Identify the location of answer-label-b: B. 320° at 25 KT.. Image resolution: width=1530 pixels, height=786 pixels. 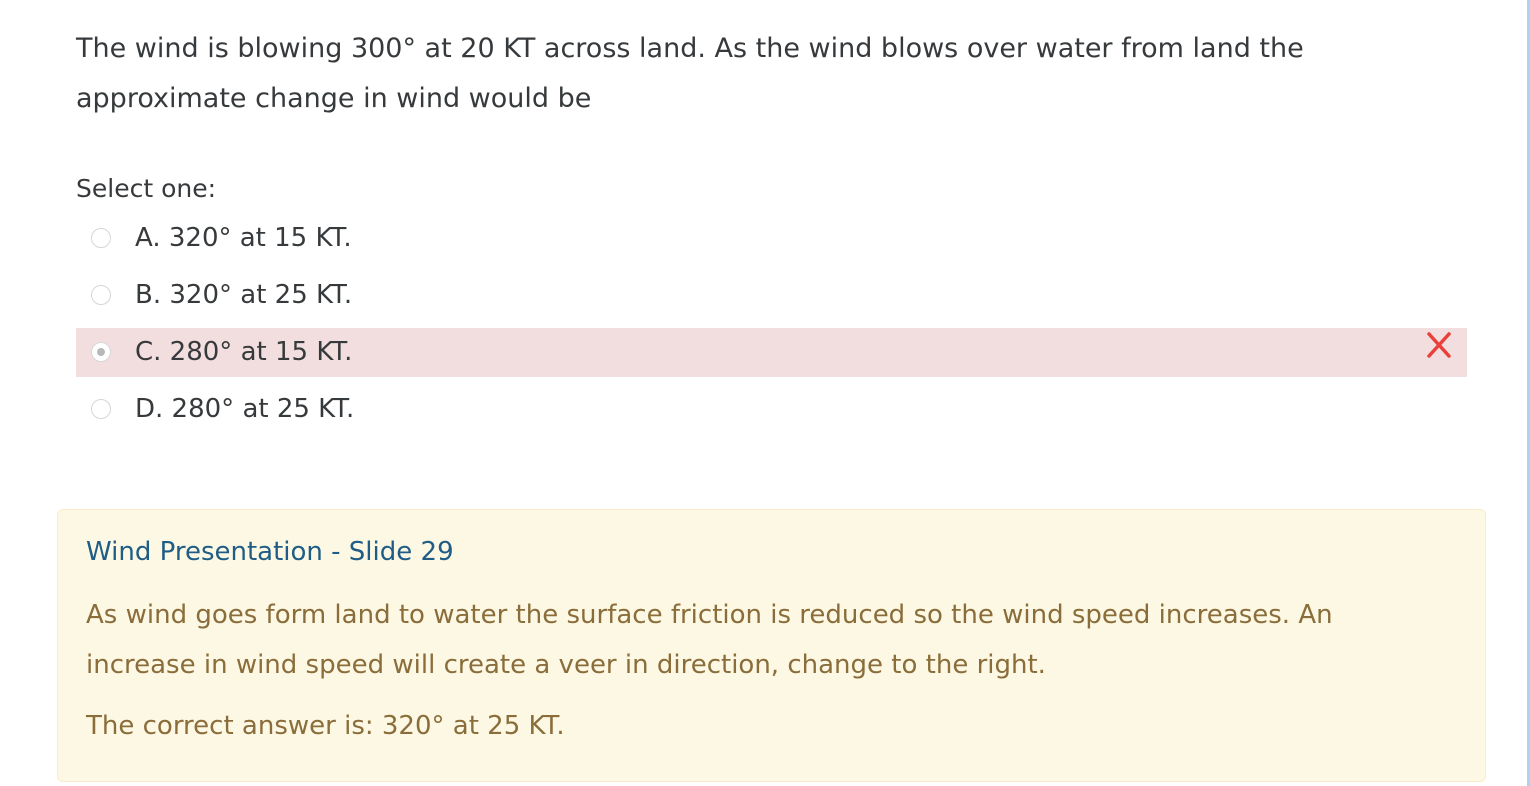
(244, 295).